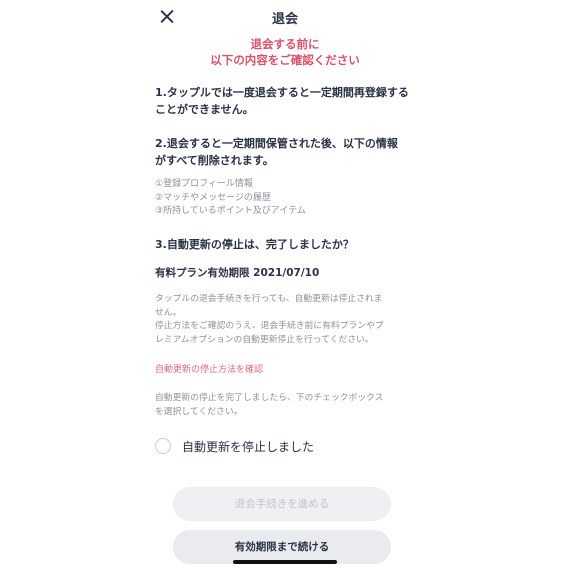  What do you see at coordinates (285, 44) in the screenshot?
I see `warning-line-1: 退会する前に` at bounding box center [285, 44].